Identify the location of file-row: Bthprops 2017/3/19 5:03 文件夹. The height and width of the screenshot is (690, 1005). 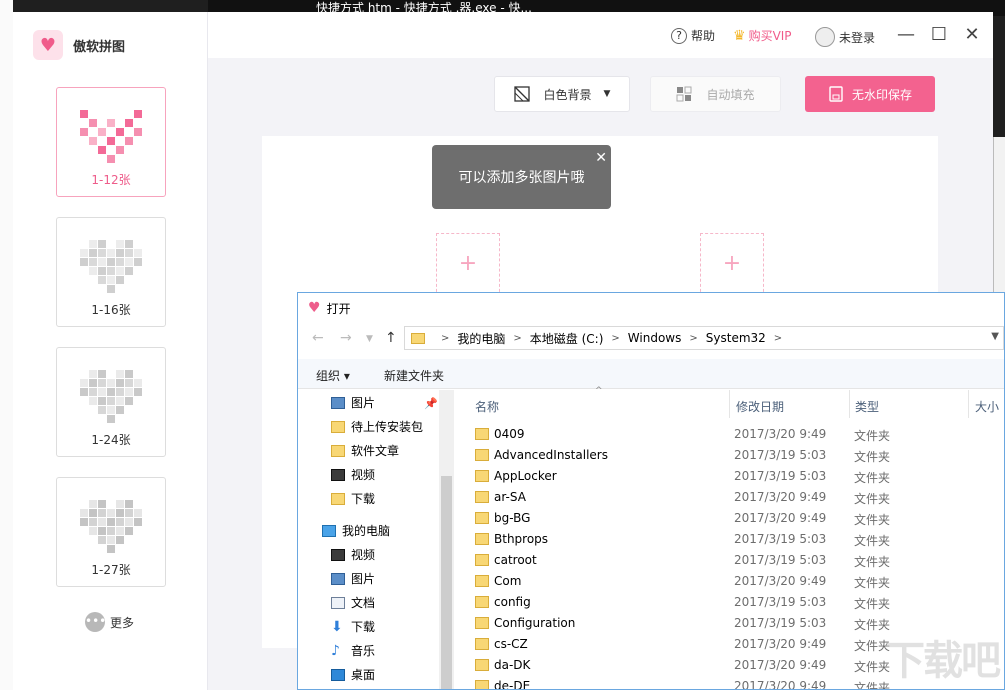
(739, 539).